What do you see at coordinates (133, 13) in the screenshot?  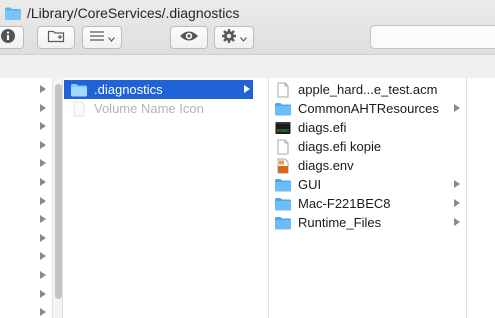 I see `window-title-text: /Library/CoreServices/.diagnostics` at bounding box center [133, 13].